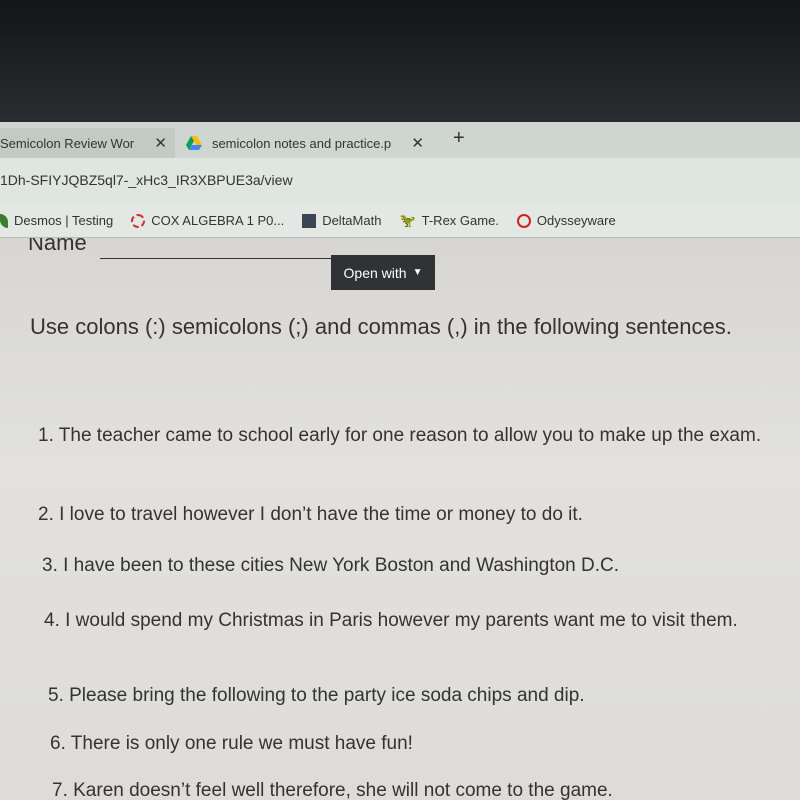  What do you see at coordinates (301, 143) in the screenshot?
I see `tab-label: semicolon notes and practice.p` at bounding box center [301, 143].